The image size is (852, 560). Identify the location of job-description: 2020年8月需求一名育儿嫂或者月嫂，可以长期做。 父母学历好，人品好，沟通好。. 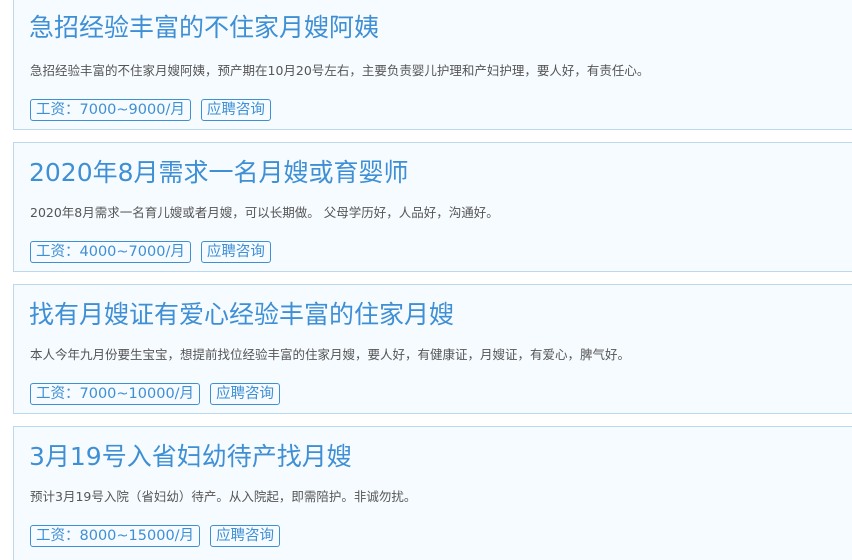
(264, 212).